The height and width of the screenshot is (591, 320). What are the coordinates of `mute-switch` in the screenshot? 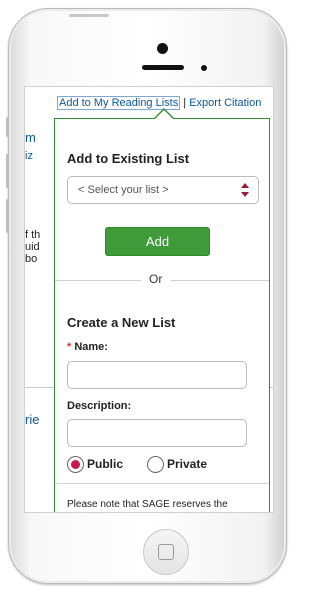 It's located at (7, 127).